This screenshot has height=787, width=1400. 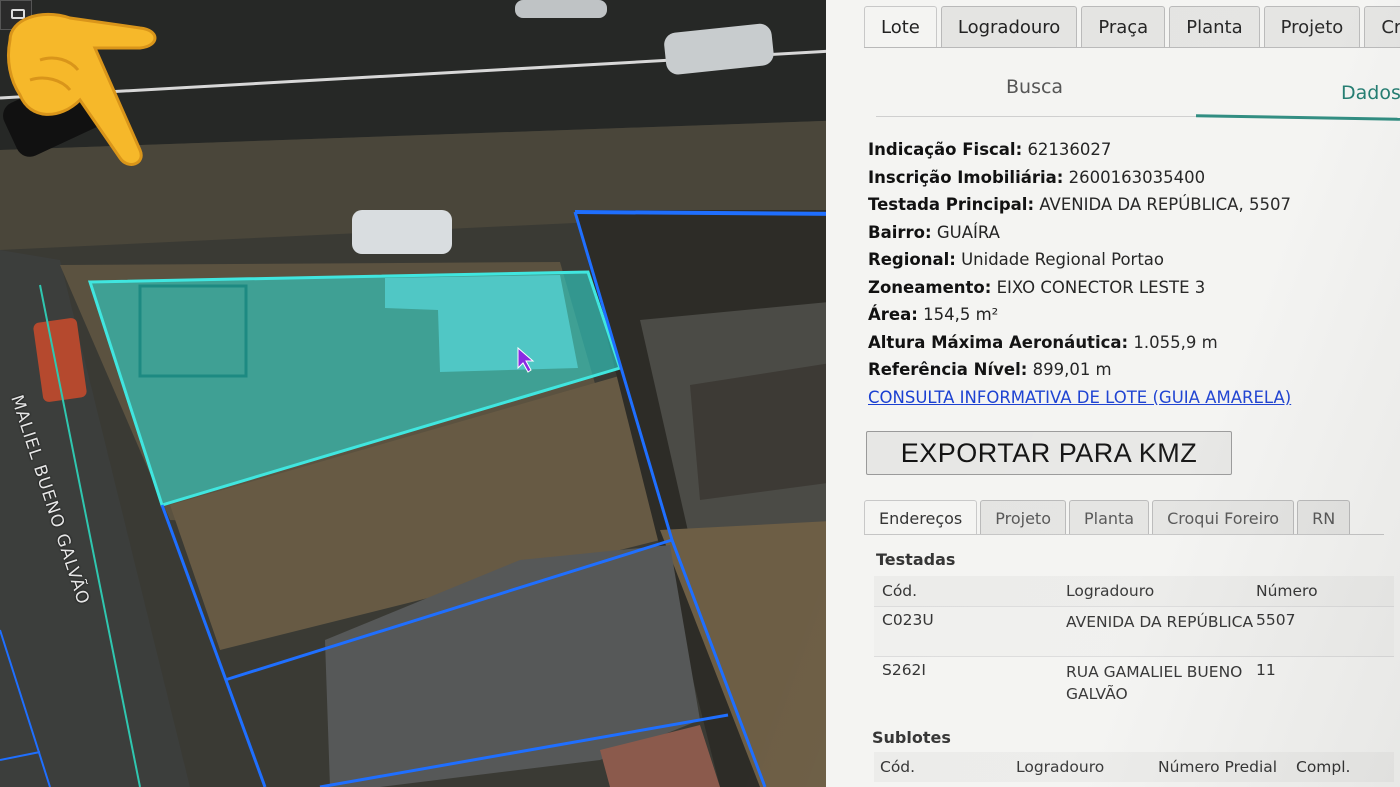 I want to click on tab-croqui: Cro, so click(x=1382, y=27).